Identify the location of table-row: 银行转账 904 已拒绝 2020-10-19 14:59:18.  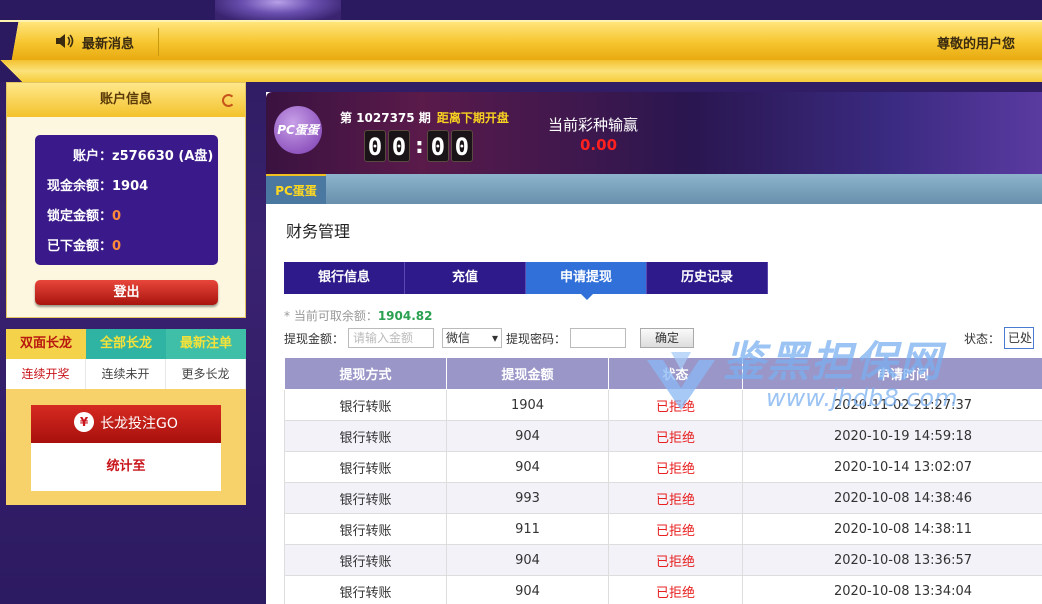
(663, 436).